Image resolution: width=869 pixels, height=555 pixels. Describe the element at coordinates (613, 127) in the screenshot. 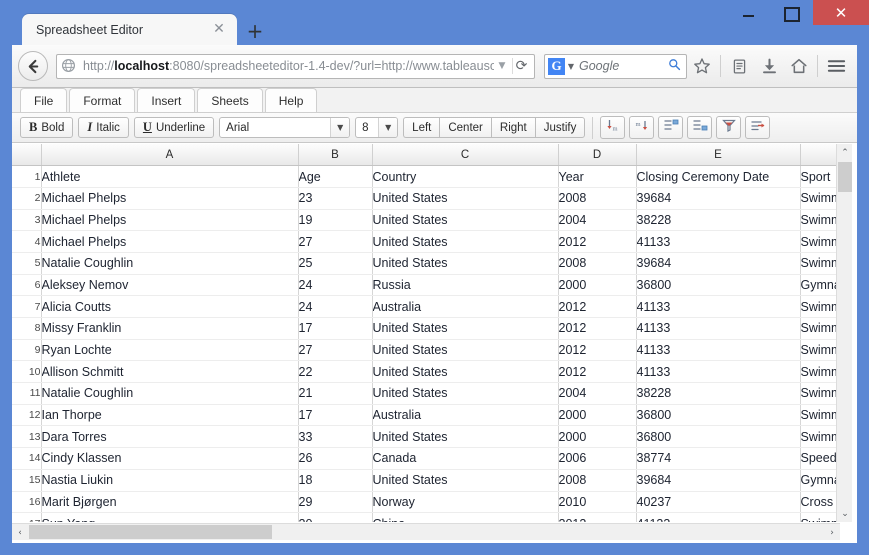

I see `sort-ascending-button: m` at that location.